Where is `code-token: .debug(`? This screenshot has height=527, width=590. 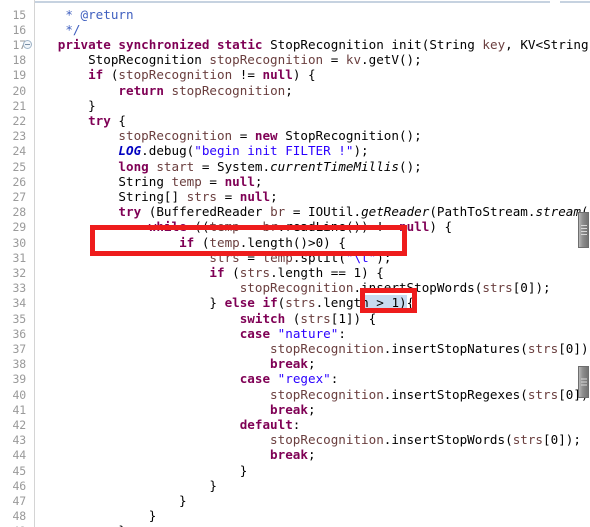
code-token: .debug( is located at coordinates (168, 151).